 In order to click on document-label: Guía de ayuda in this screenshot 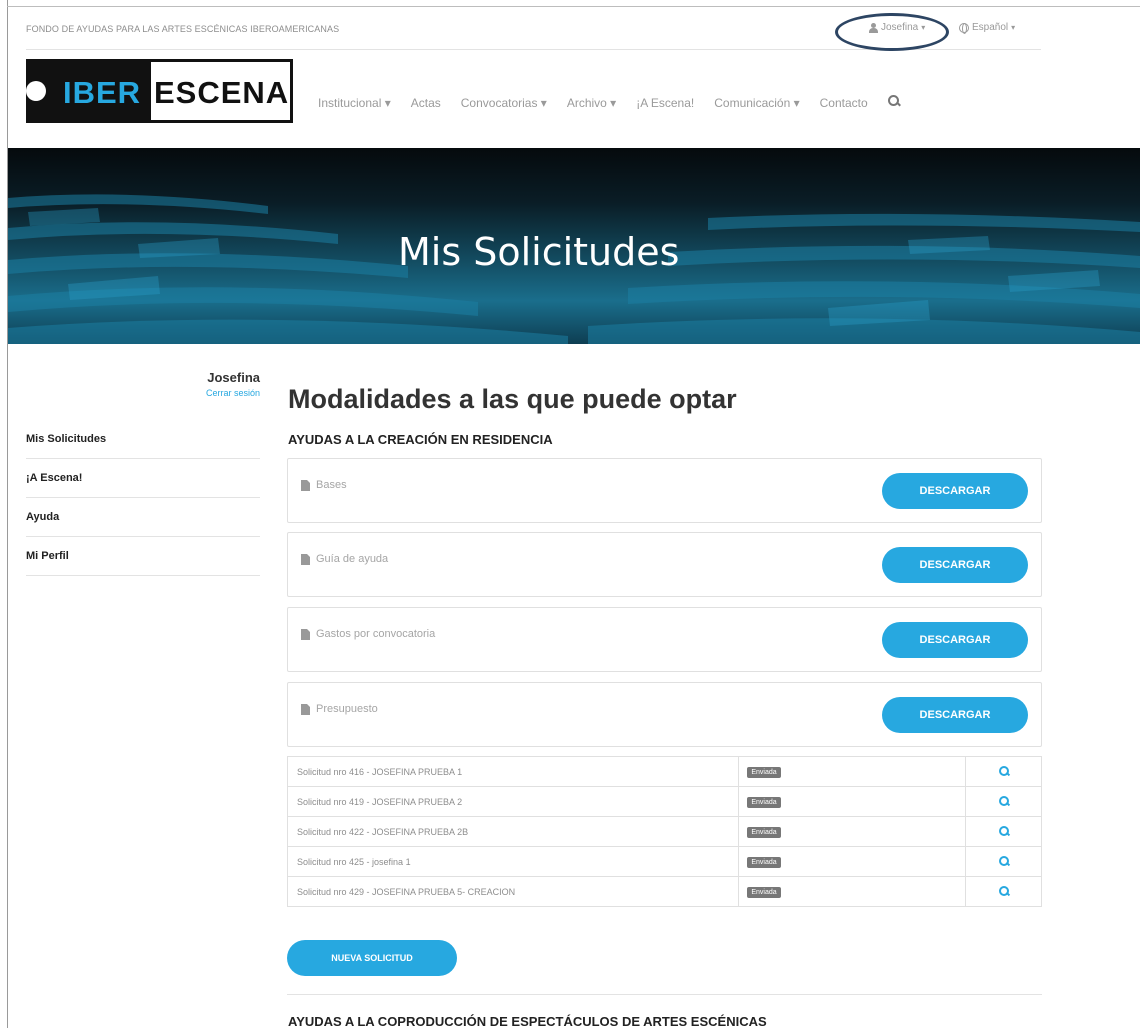, I will do `click(344, 559)`.